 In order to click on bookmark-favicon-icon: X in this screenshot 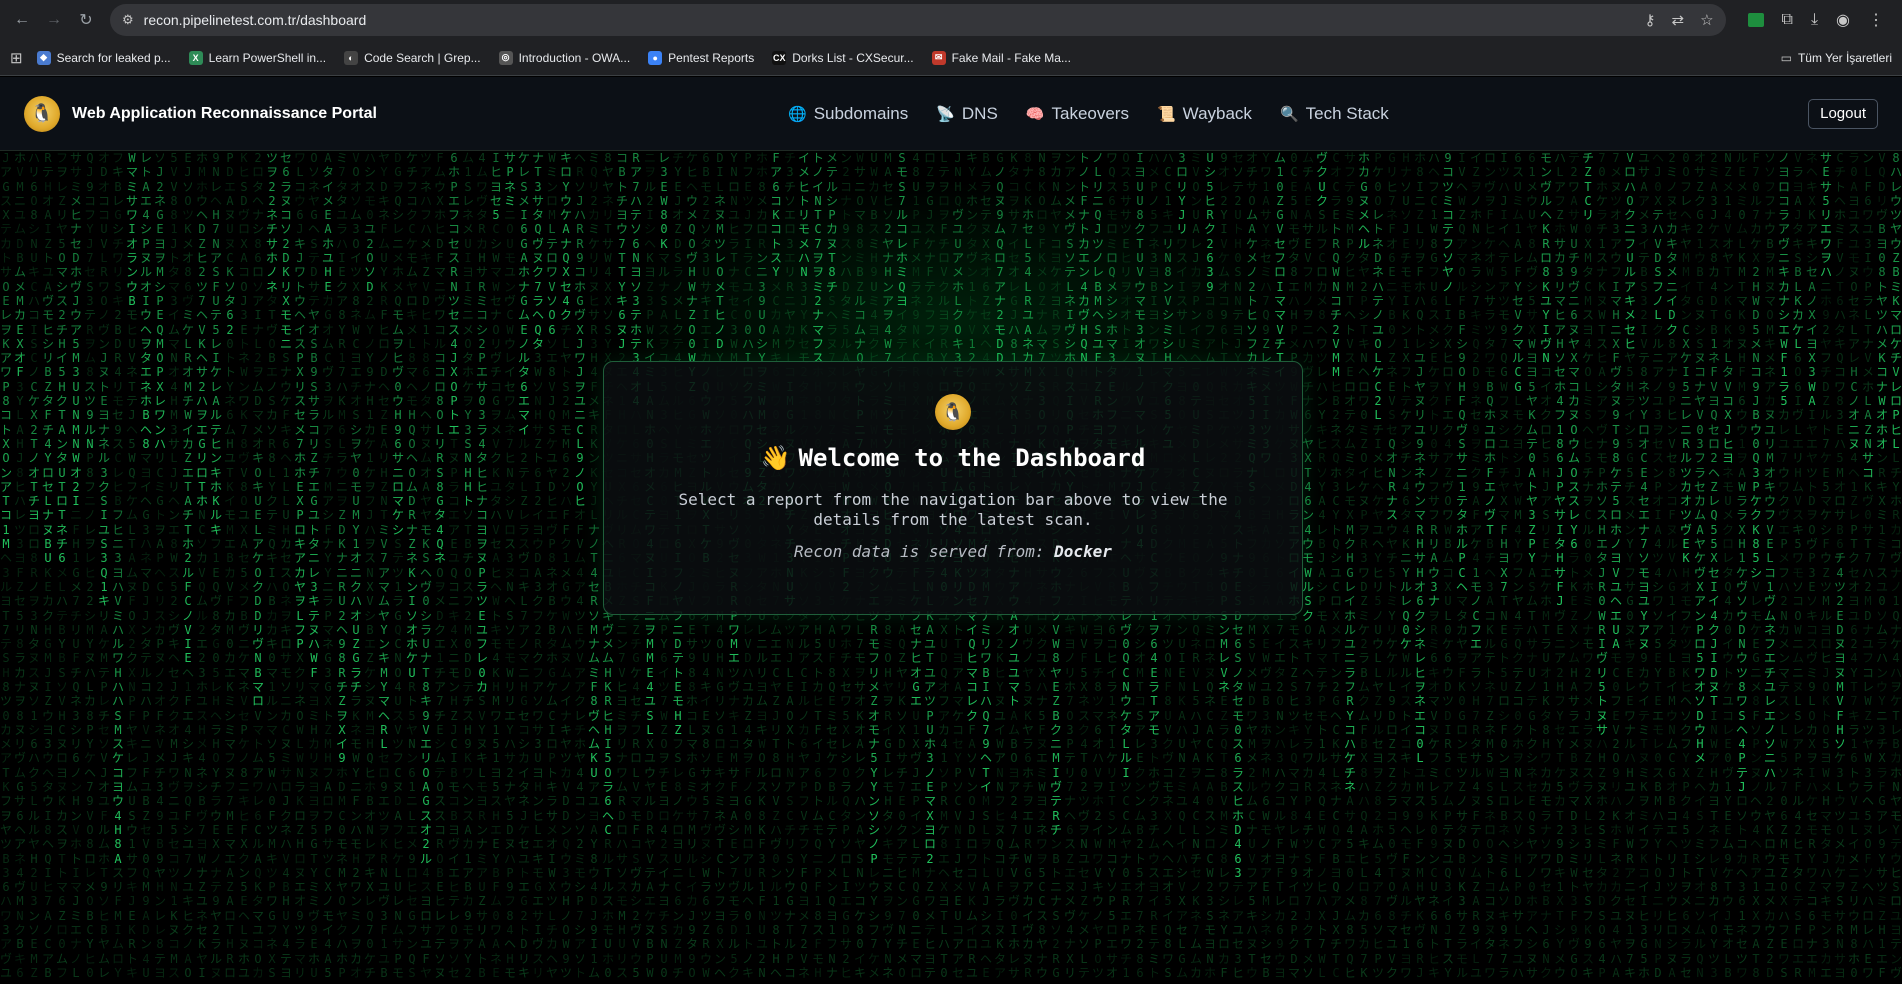, I will do `click(195, 57)`.